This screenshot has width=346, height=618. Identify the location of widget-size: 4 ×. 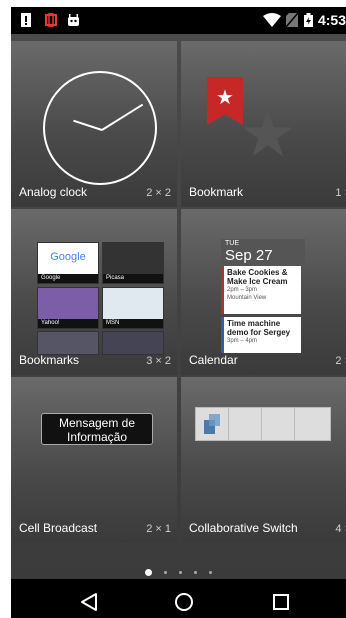
(340, 529).